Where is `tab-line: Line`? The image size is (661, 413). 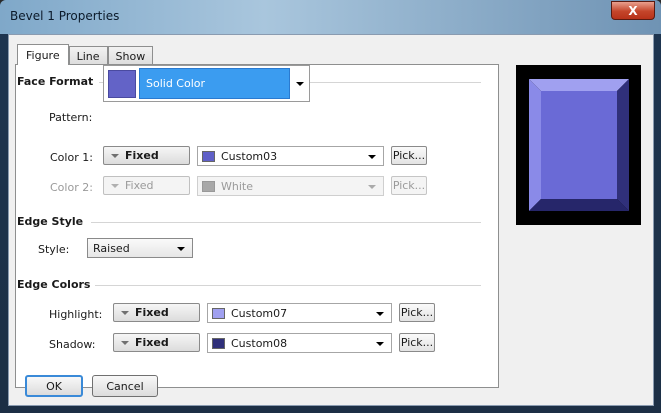 tab-line: Line is located at coordinates (88, 55).